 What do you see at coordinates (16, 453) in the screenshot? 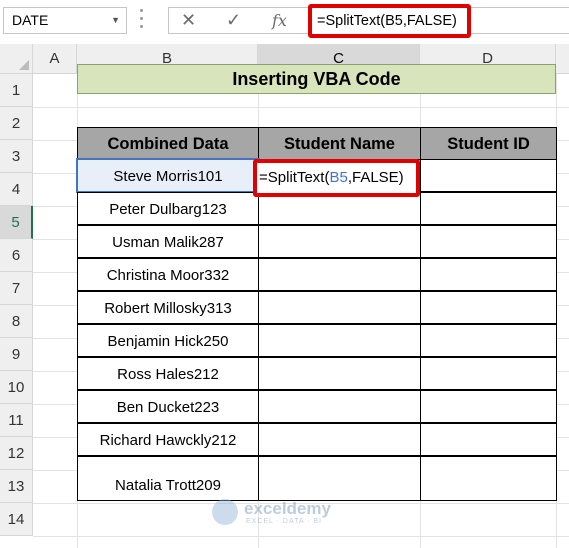
I see `row-header-12: 12` at bounding box center [16, 453].